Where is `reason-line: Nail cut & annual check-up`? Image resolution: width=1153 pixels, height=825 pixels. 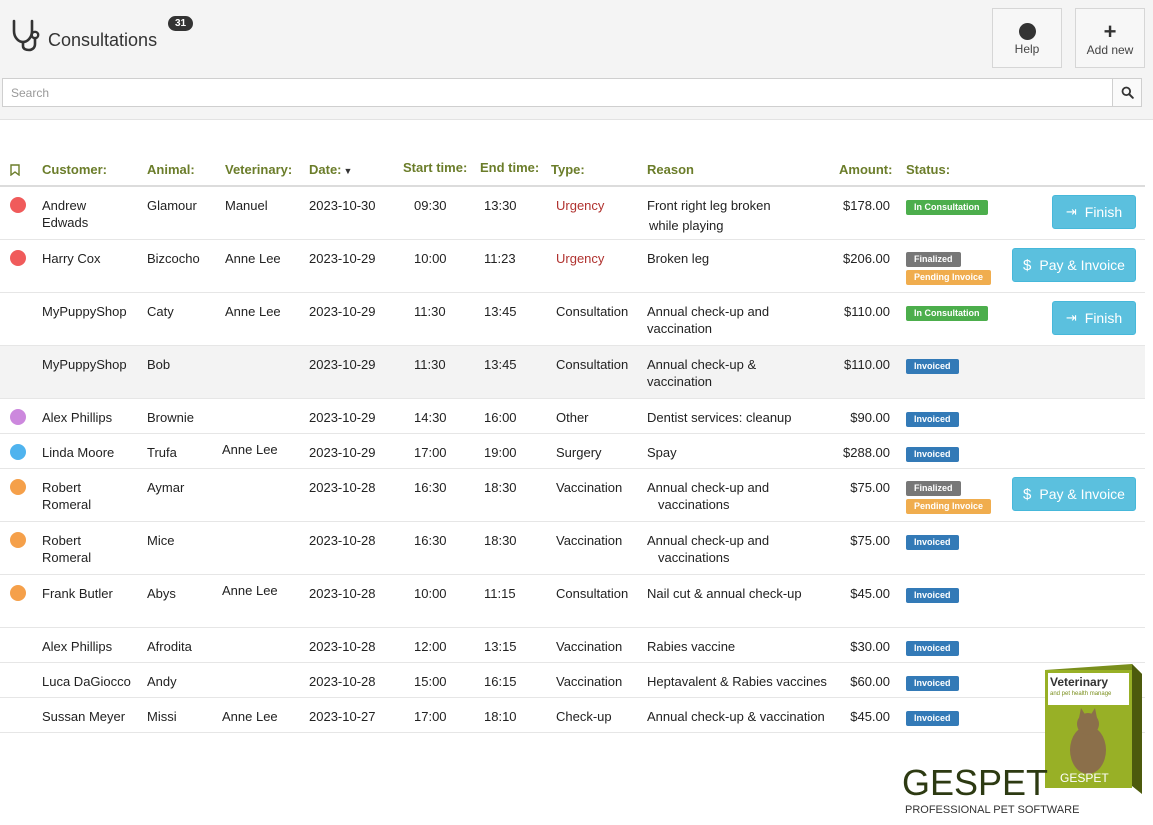 reason-line: Nail cut & annual check-up is located at coordinates (724, 593).